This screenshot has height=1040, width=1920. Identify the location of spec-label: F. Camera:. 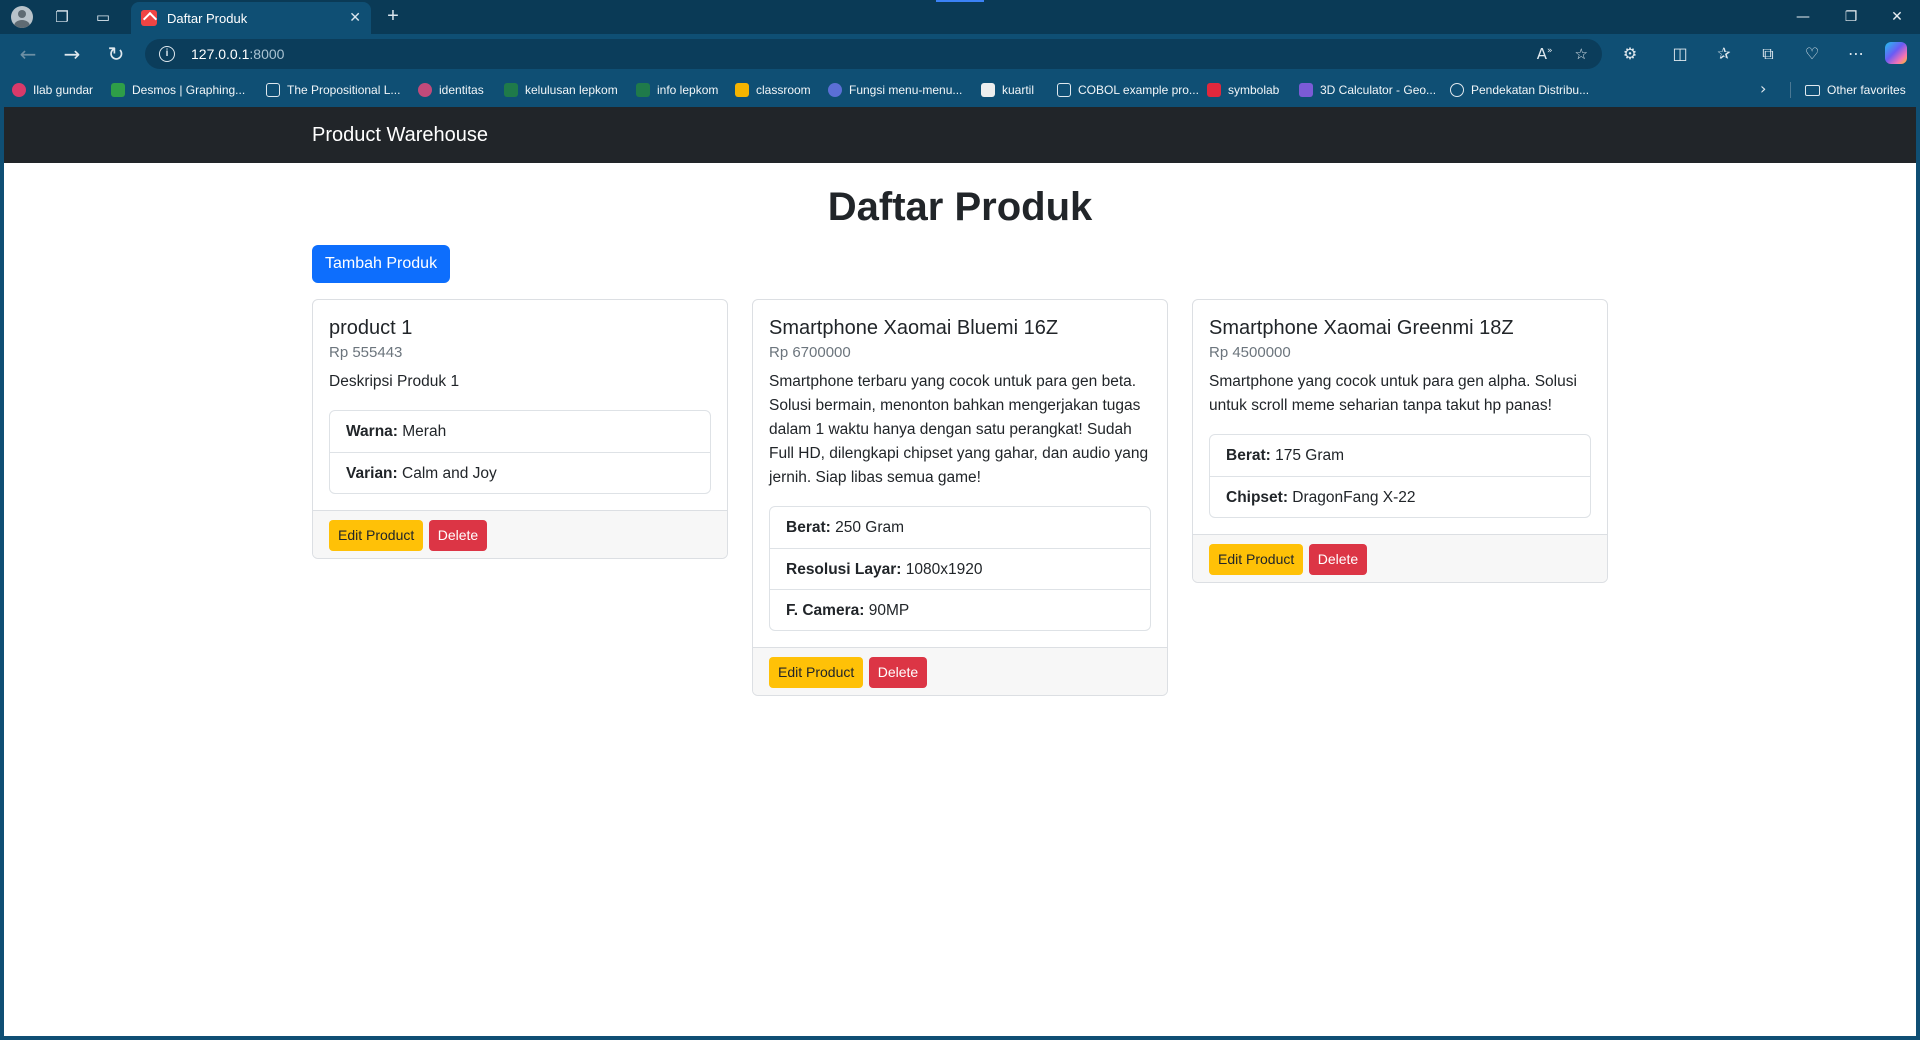
(825, 610).